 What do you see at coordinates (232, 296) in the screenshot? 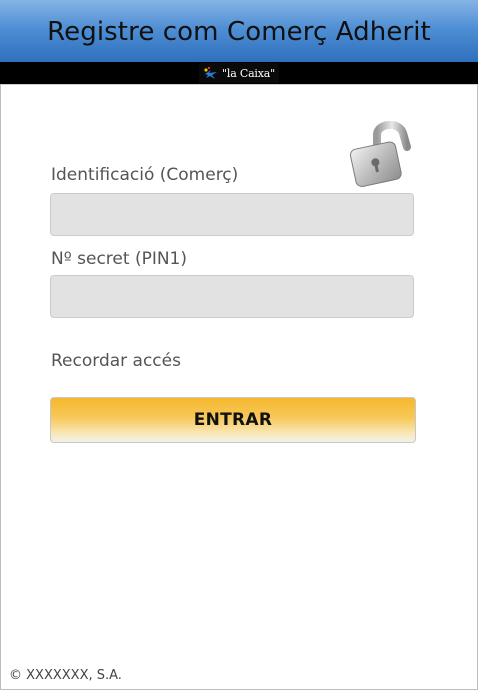
I see `pin-input` at bounding box center [232, 296].